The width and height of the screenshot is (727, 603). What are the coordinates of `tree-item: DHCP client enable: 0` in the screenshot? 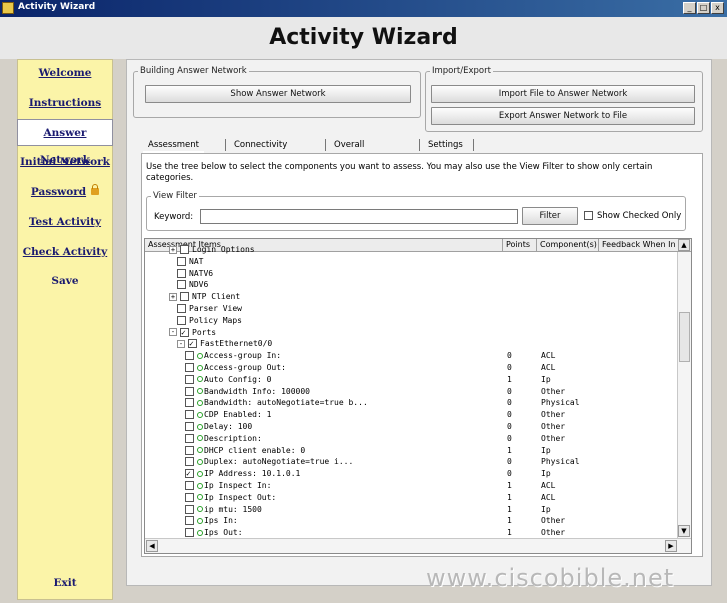 It's located at (245, 451).